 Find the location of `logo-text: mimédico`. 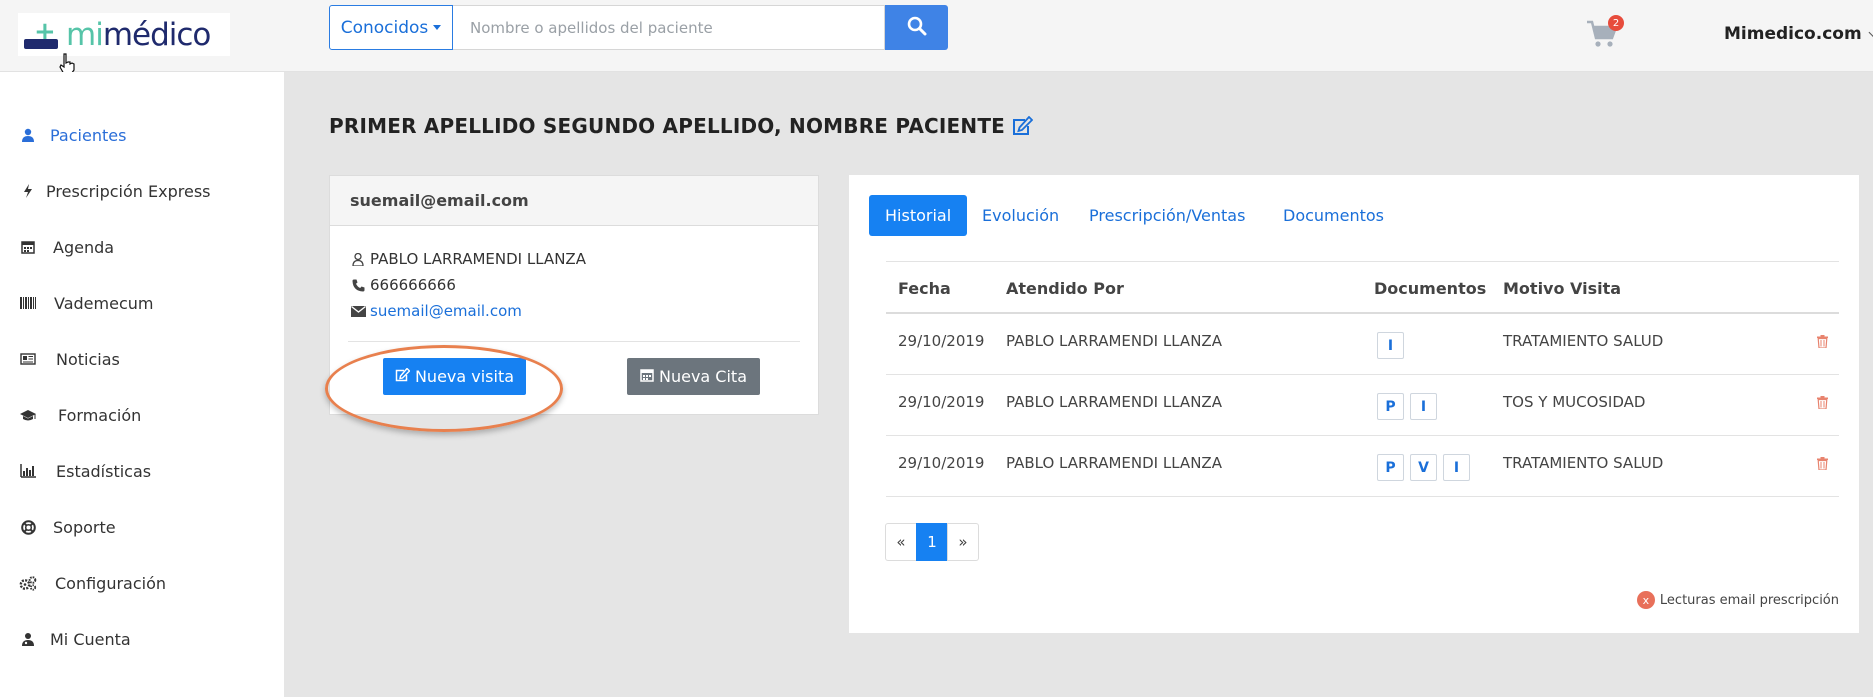

logo-text: mimédico is located at coordinates (138, 34).